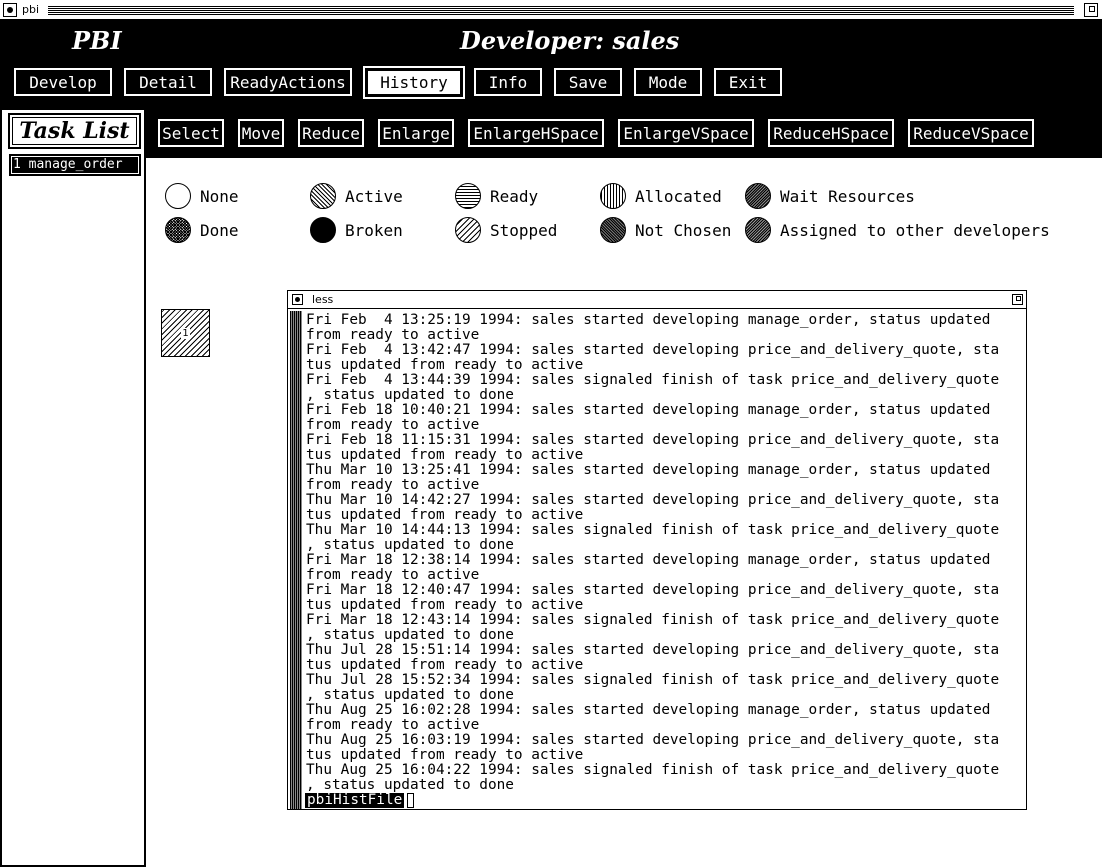 The width and height of the screenshot is (1102, 867). What do you see at coordinates (570, 40) in the screenshot?
I see `developer-title: Developer: sales` at bounding box center [570, 40].